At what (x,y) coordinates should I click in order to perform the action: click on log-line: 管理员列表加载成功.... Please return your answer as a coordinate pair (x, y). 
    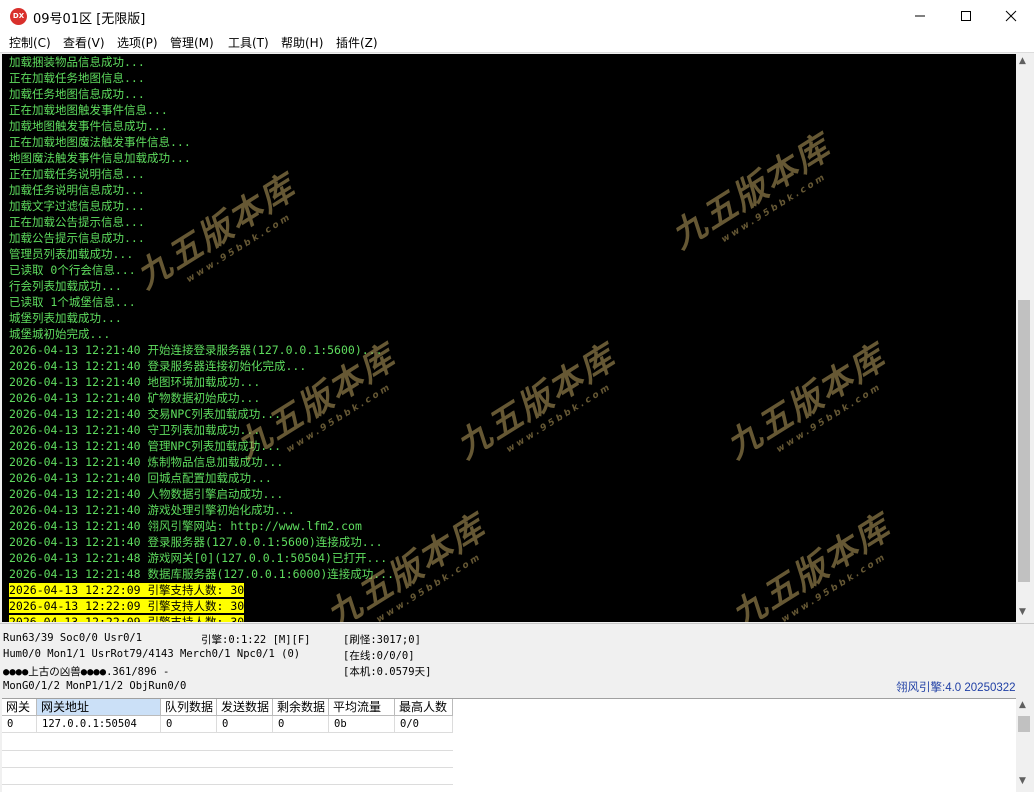
    Looking at the image, I should click on (509, 254).